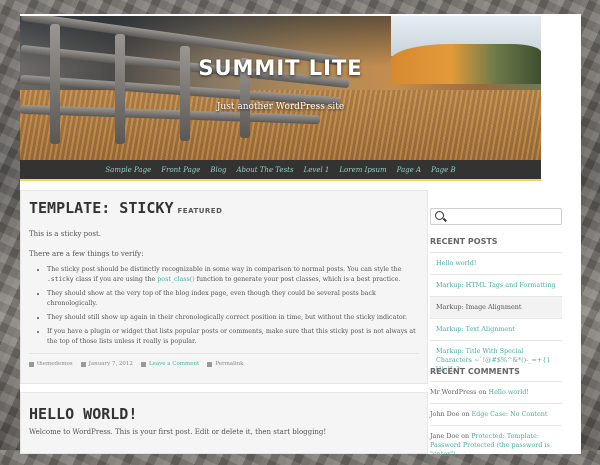 Image resolution: width=600 pixels, height=465 pixels. I want to click on post-lead: There are a few things to verify:, so click(86, 254).